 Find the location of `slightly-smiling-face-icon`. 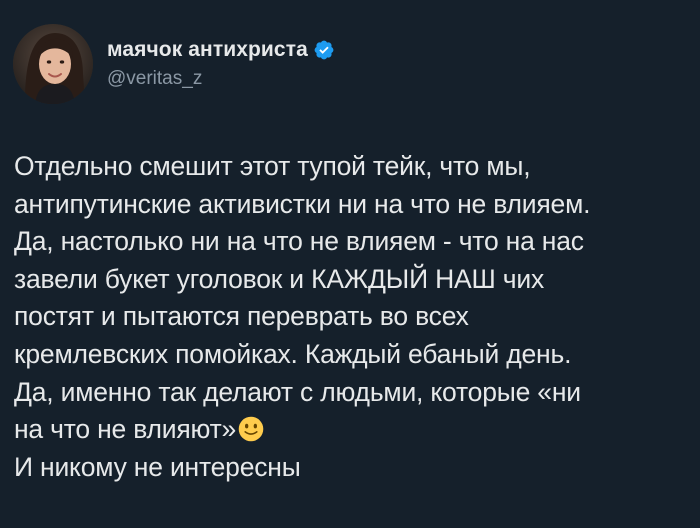

slightly-smiling-face-icon is located at coordinates (251, 429).